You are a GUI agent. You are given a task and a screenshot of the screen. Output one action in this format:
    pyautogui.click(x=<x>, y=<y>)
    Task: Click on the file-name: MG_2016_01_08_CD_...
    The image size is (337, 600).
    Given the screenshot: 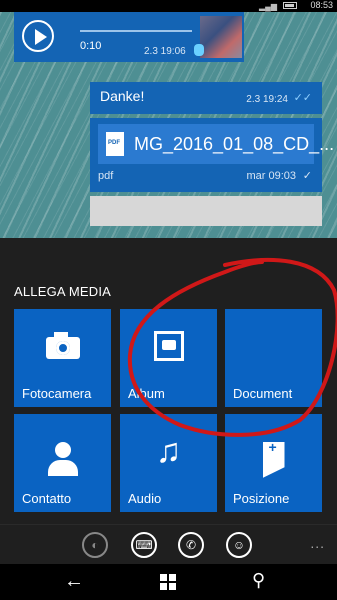 What is the action you would take?
    pyautogui.click(x=234, y=144)
    